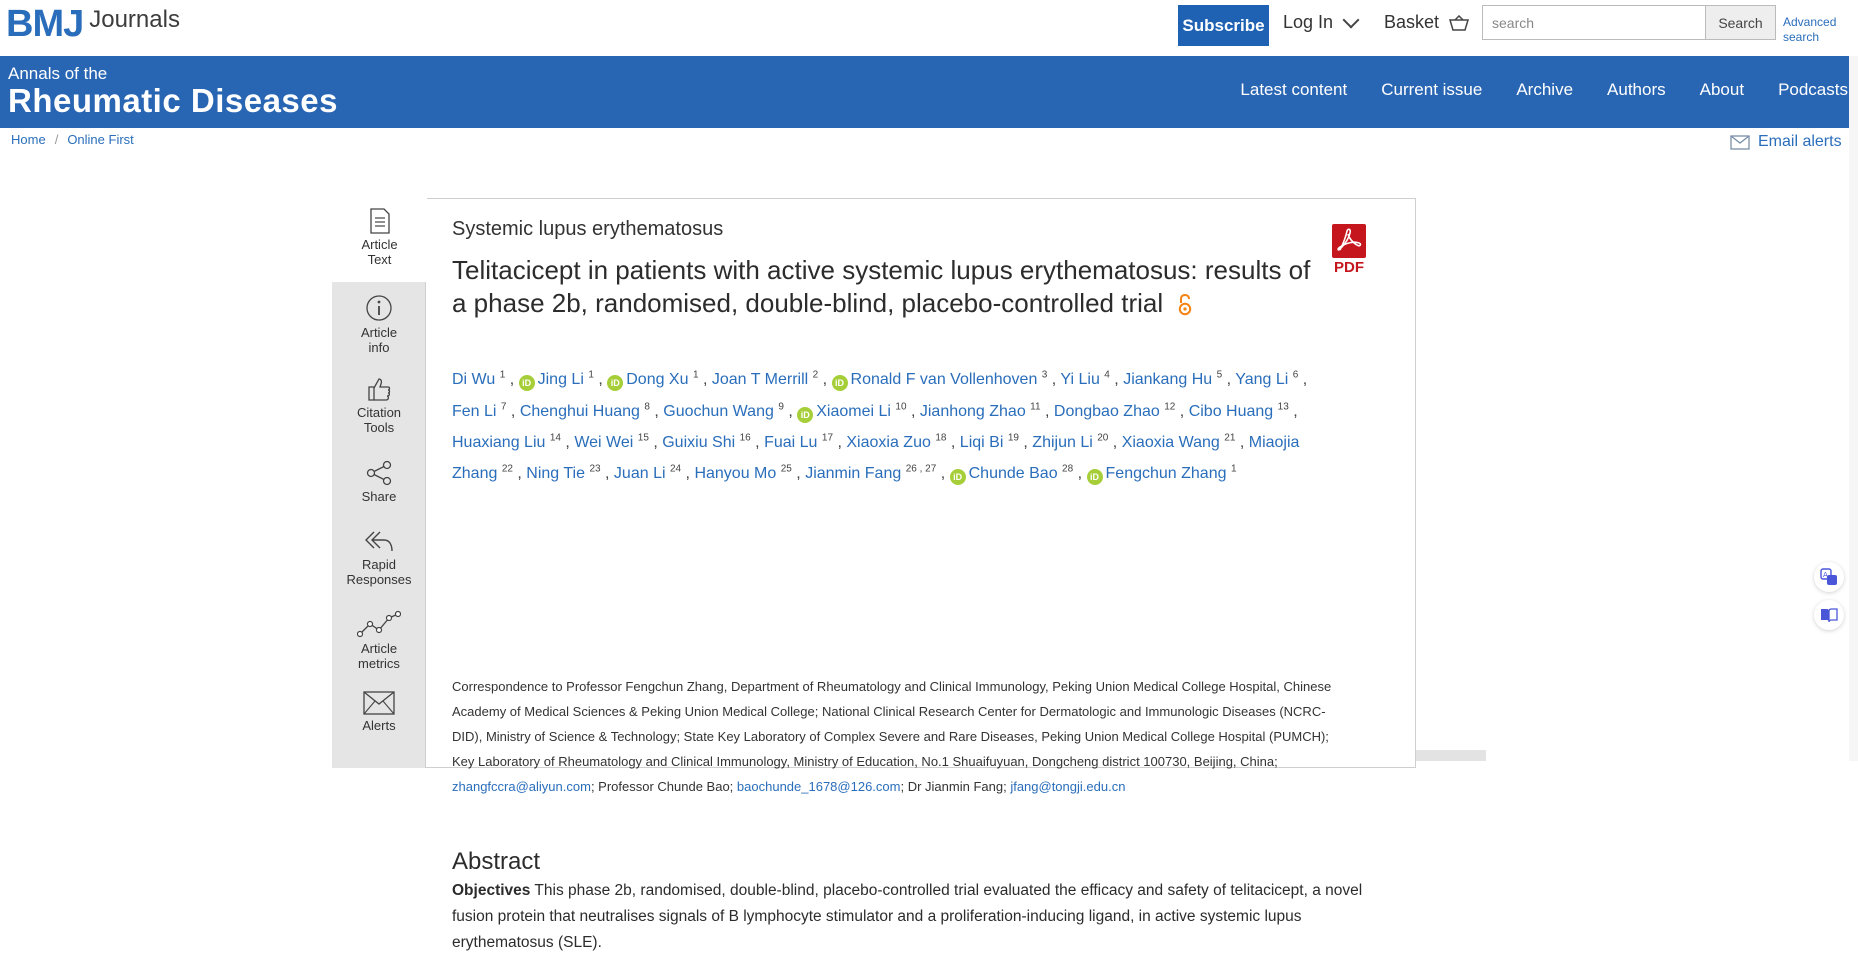  Describe the element at coordinates (1786, 142) in the screenshot. I see `email-alerts-link: Email alerts` at that location.